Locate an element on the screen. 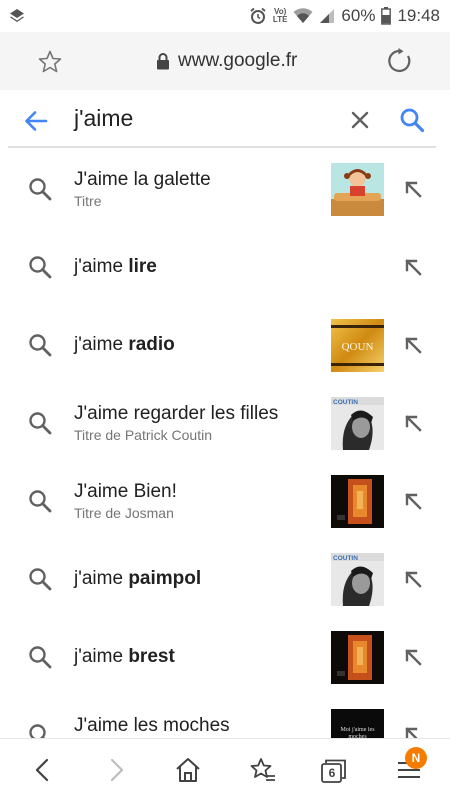  suggestion-item: j'aime brest is located at coordinates (225, 657).